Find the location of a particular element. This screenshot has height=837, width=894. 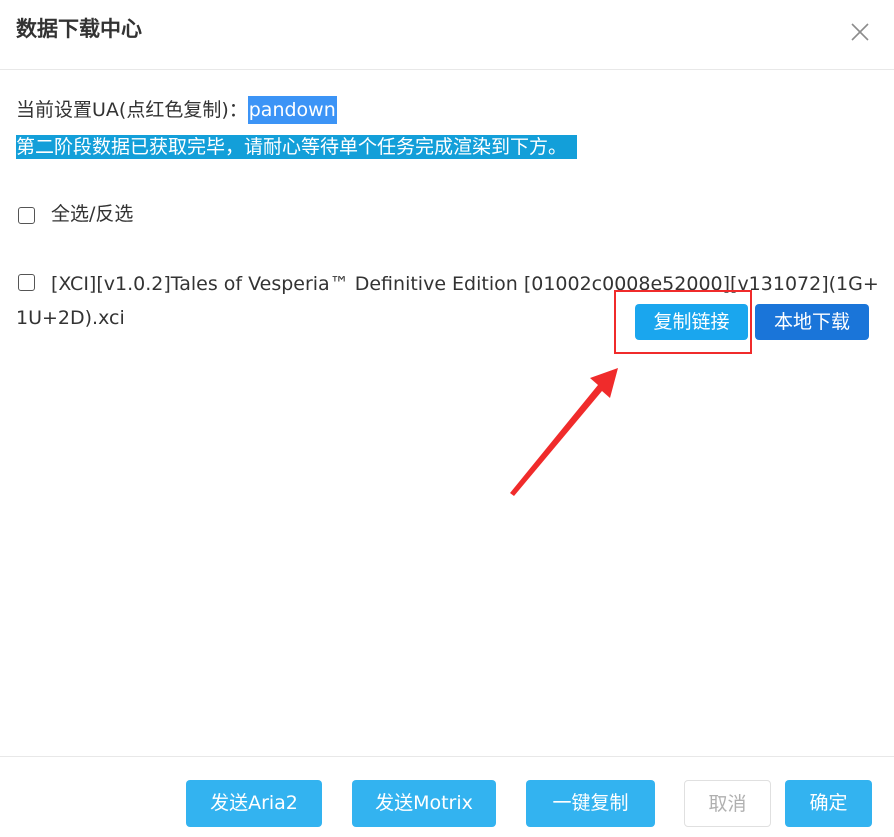

arrow-icon is located at coordinates (564, 432).